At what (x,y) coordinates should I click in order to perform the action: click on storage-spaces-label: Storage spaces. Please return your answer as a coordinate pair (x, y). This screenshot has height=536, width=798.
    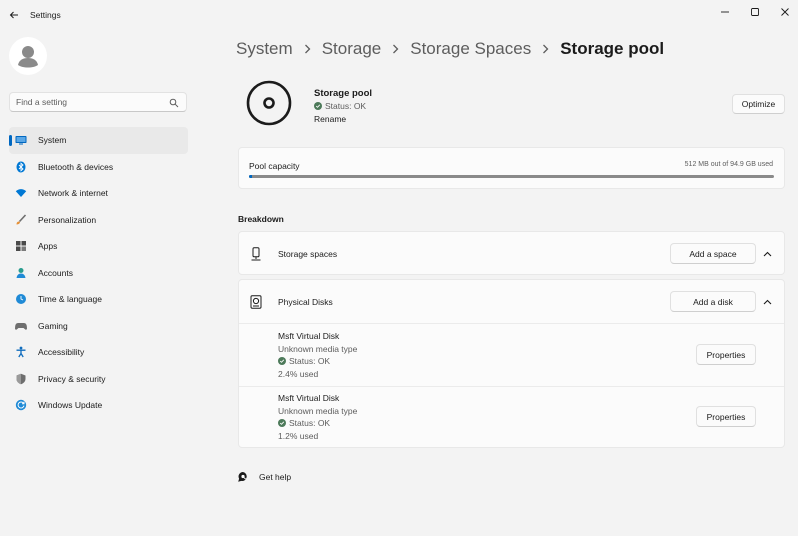
    Looking at the image, I should click on (308, 254).